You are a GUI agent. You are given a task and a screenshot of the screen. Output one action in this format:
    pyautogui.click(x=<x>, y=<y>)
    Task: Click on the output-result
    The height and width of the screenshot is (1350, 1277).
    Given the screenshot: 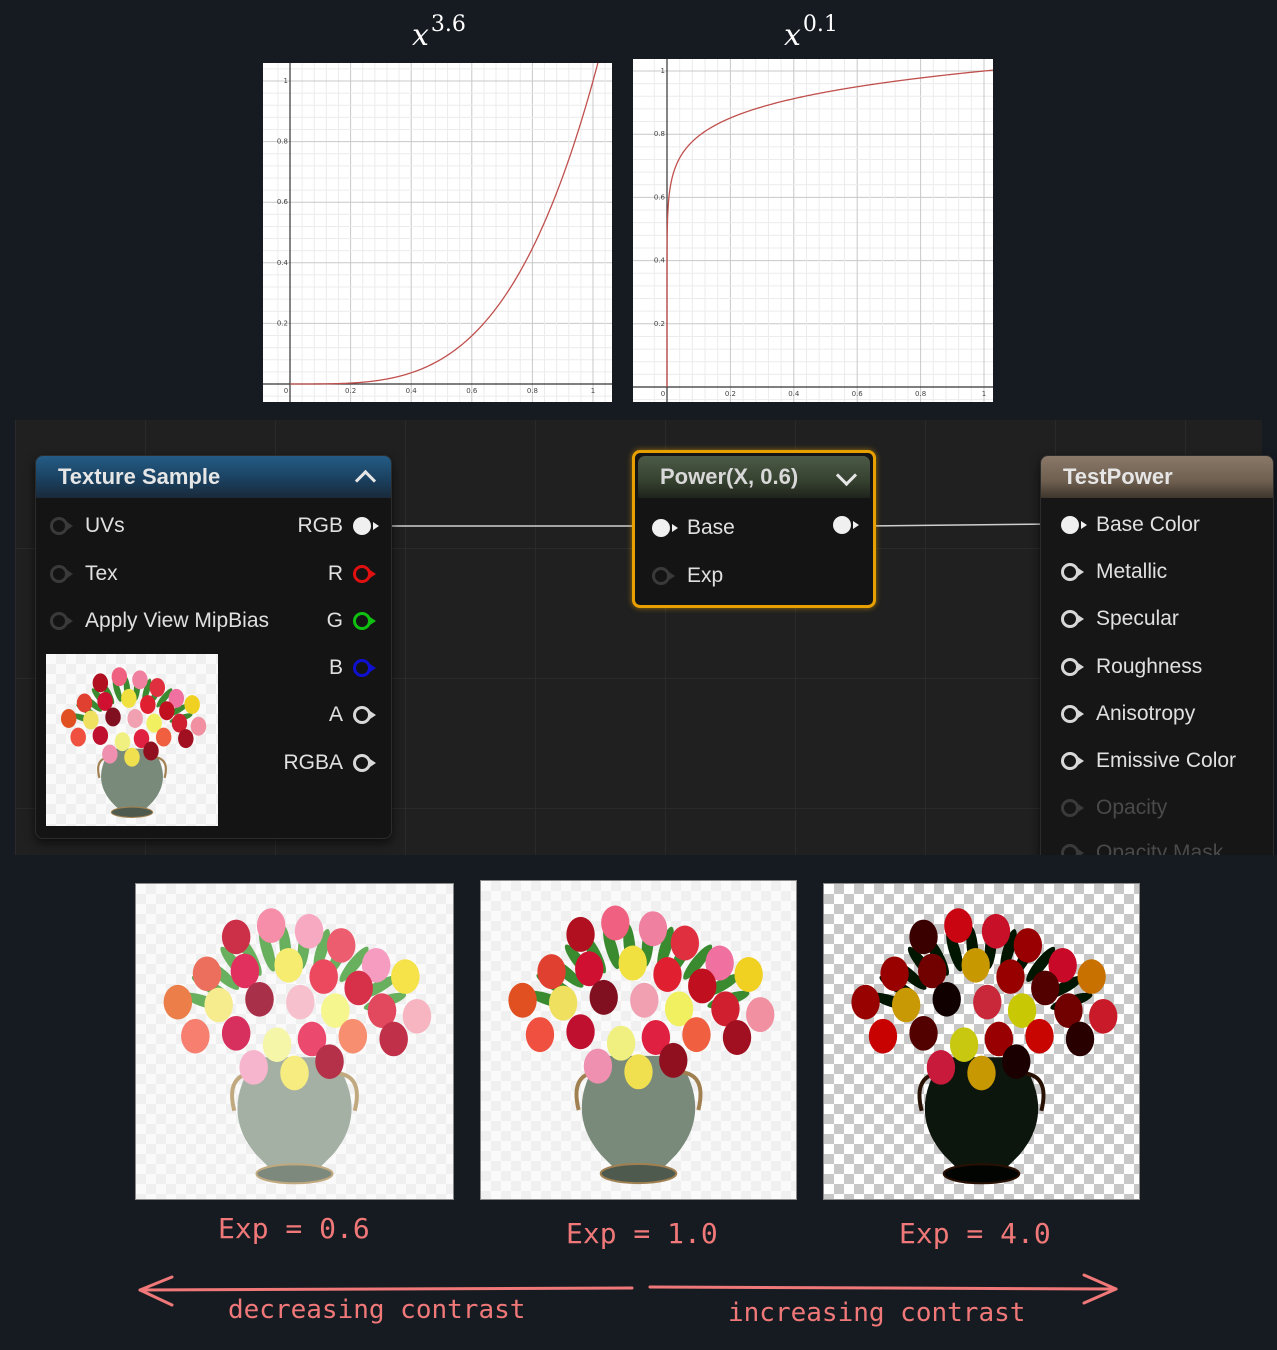 What is the action you would take?
    pyautogui.click(x=846, y=525)
    